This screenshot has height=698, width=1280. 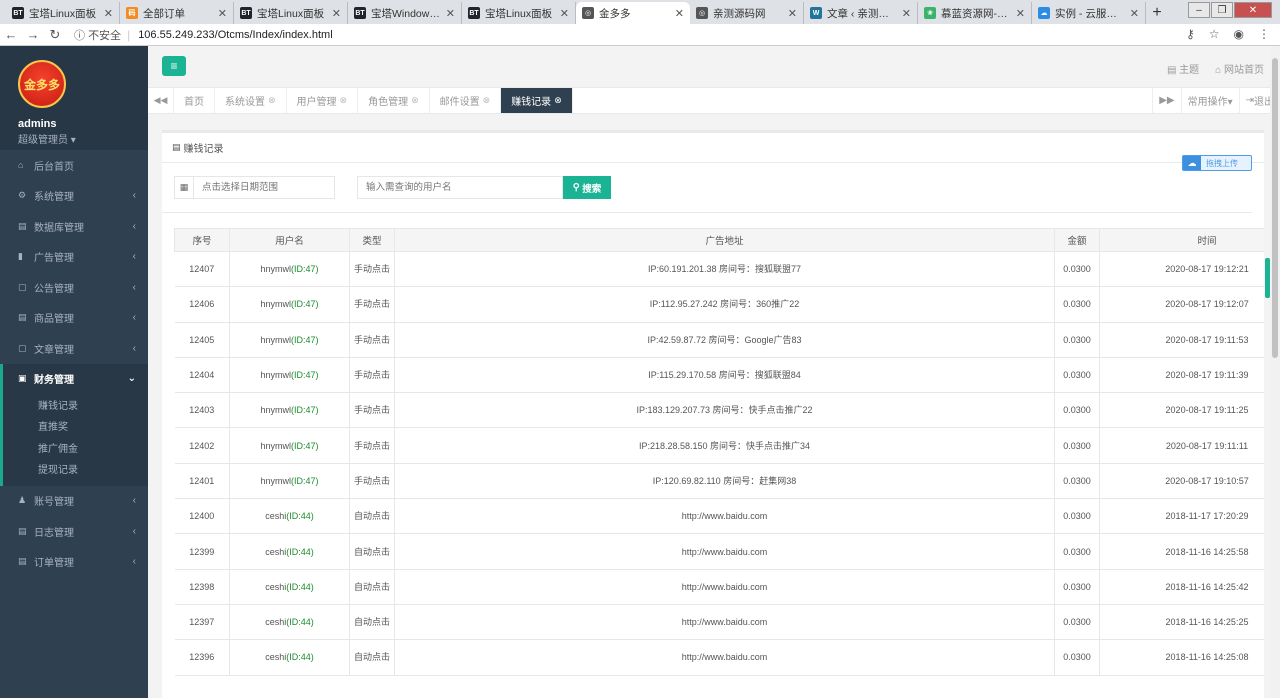 I want to click on bookmark-star-icon: ☆, so click(x=1214, y=34).